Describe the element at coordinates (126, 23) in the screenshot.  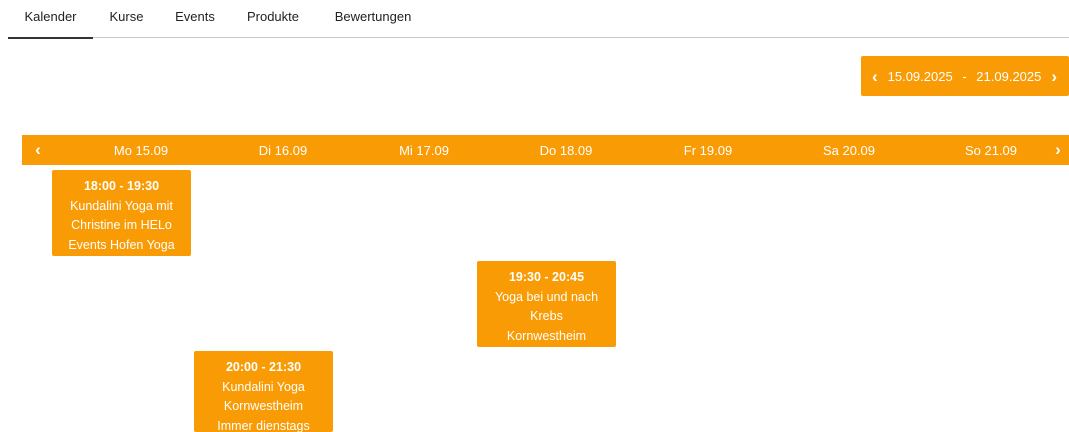
I see `tab-kurse: Kurse` at that location.